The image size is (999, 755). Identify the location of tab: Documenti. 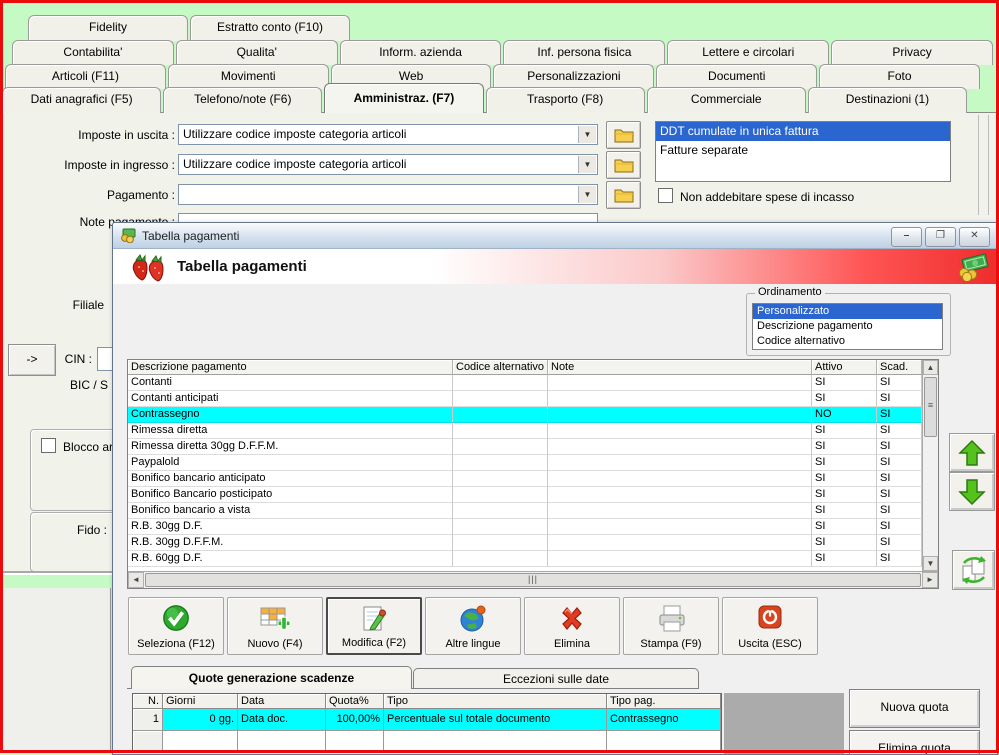
(737, 76).